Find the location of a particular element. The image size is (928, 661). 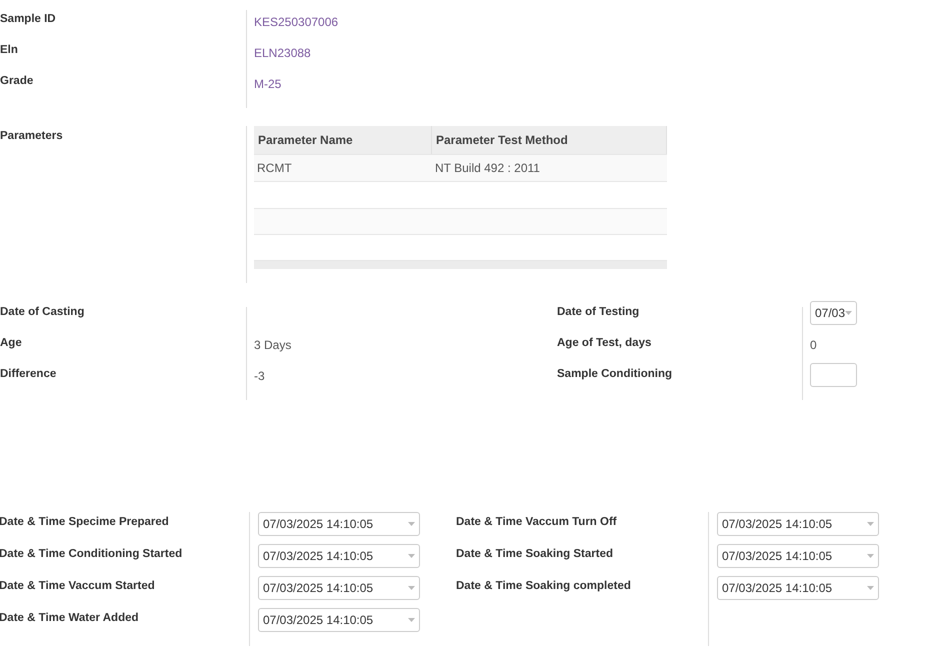

table-cell-text: NT Build 492 : 2011 is located at coordinates (487, 168).